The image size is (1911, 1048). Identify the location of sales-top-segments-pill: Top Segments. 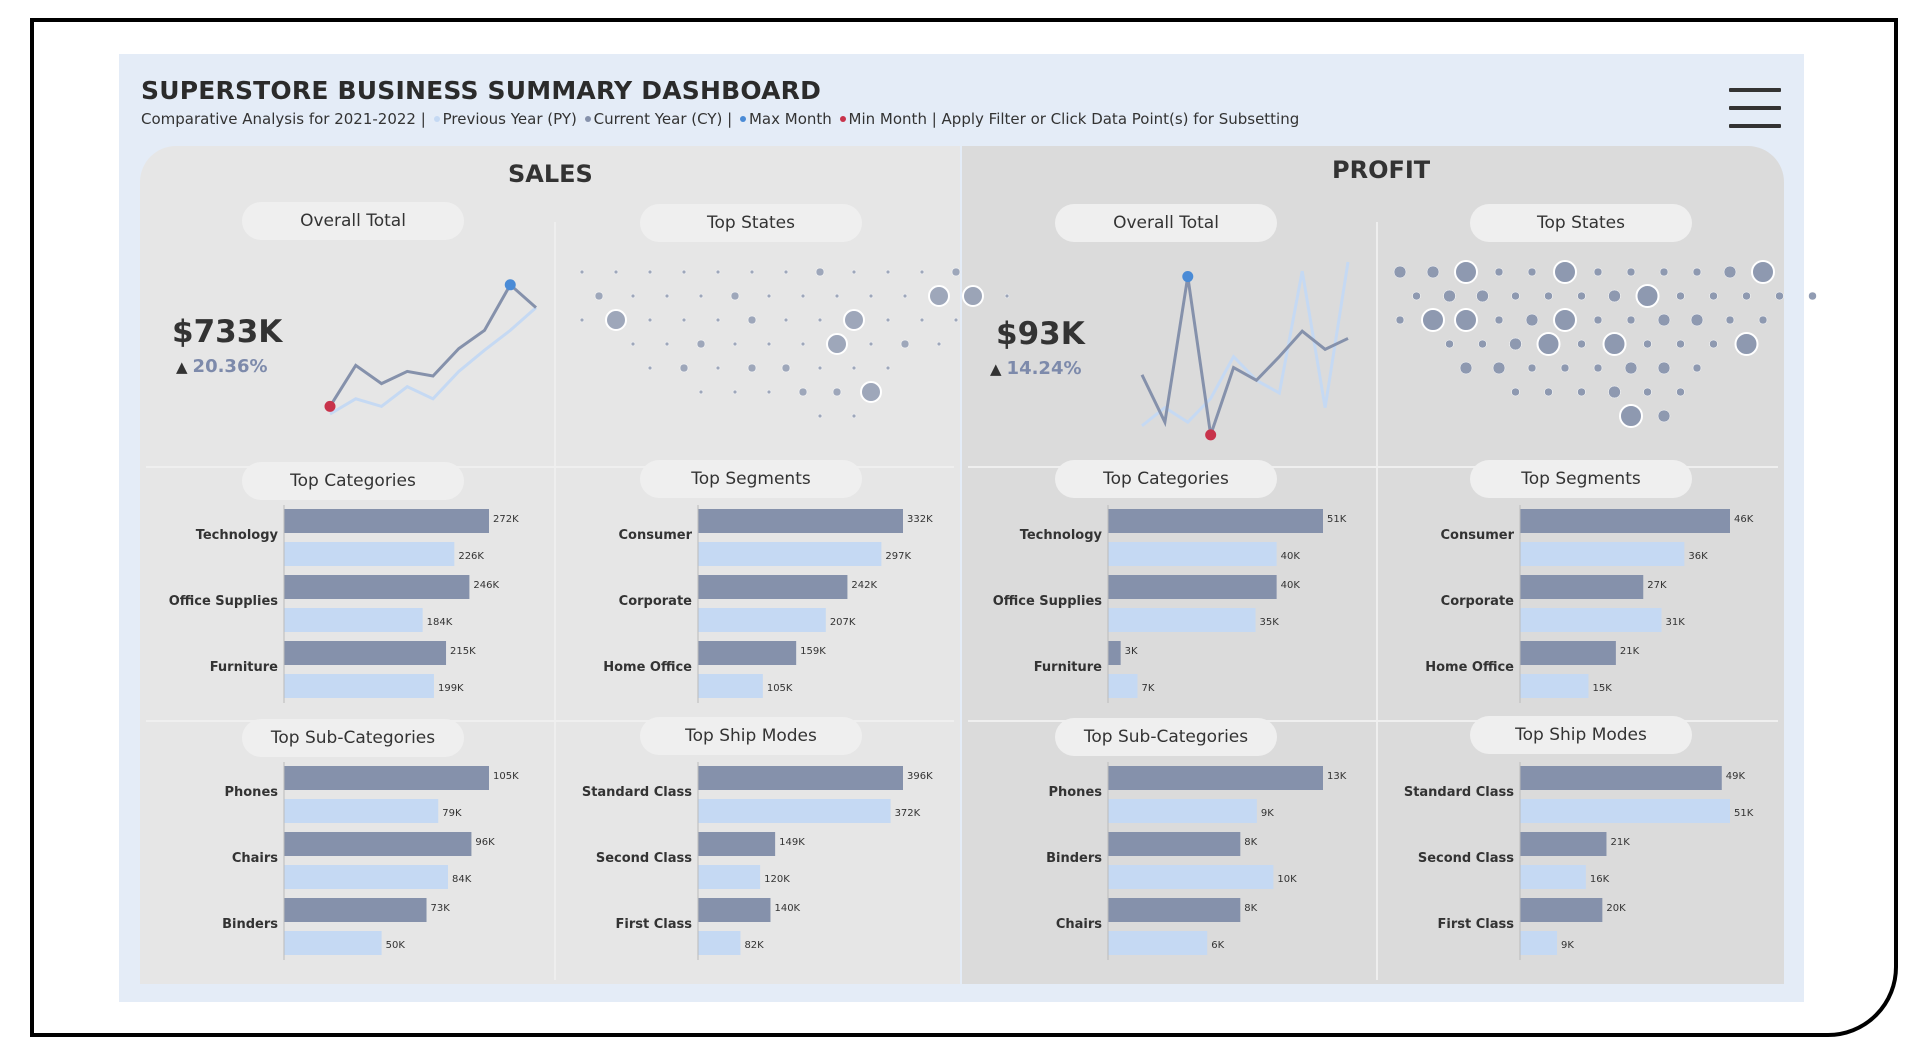
(751, 479).